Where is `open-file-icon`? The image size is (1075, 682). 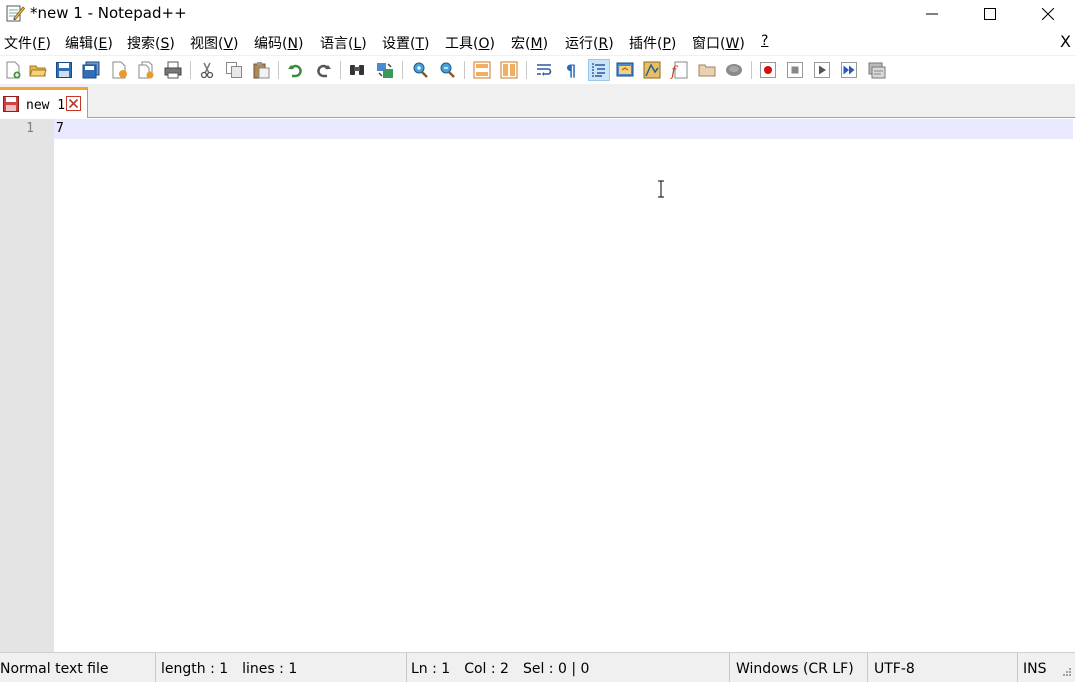
open-file-icon is located at coordinates (38, 71).